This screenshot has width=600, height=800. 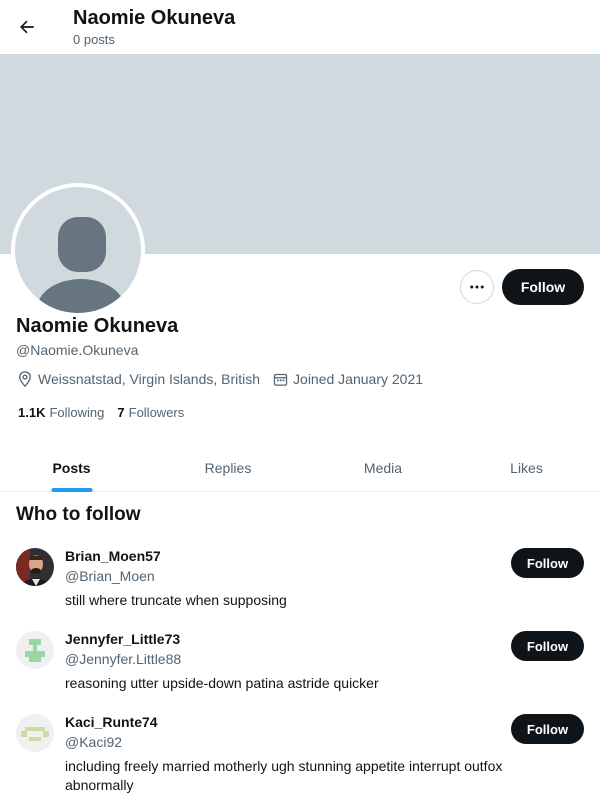 I want to click on follow-button: Follow, so click(x=543, y=287).